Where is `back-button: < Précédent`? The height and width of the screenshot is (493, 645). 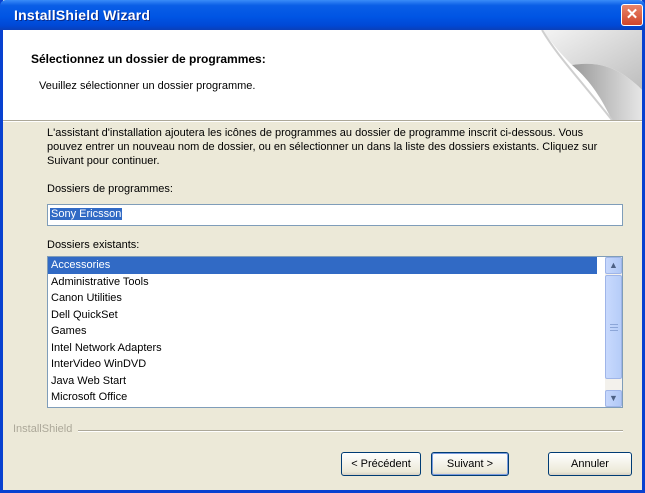 back-button: < Précédent is located at coordinates (381, 464).